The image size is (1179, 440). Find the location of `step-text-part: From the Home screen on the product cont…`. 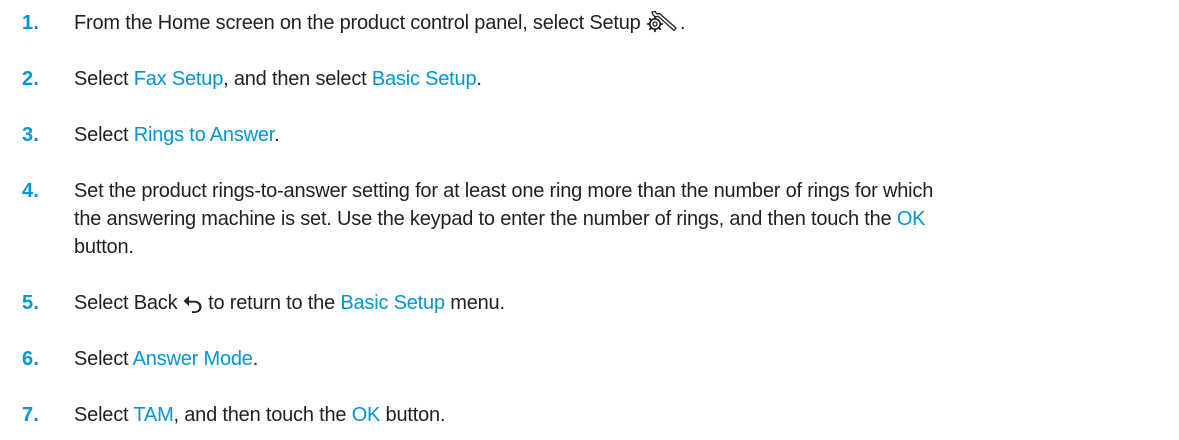

step-text-part: From the Home screen on the product cont… is located at coordinates (360, 23).